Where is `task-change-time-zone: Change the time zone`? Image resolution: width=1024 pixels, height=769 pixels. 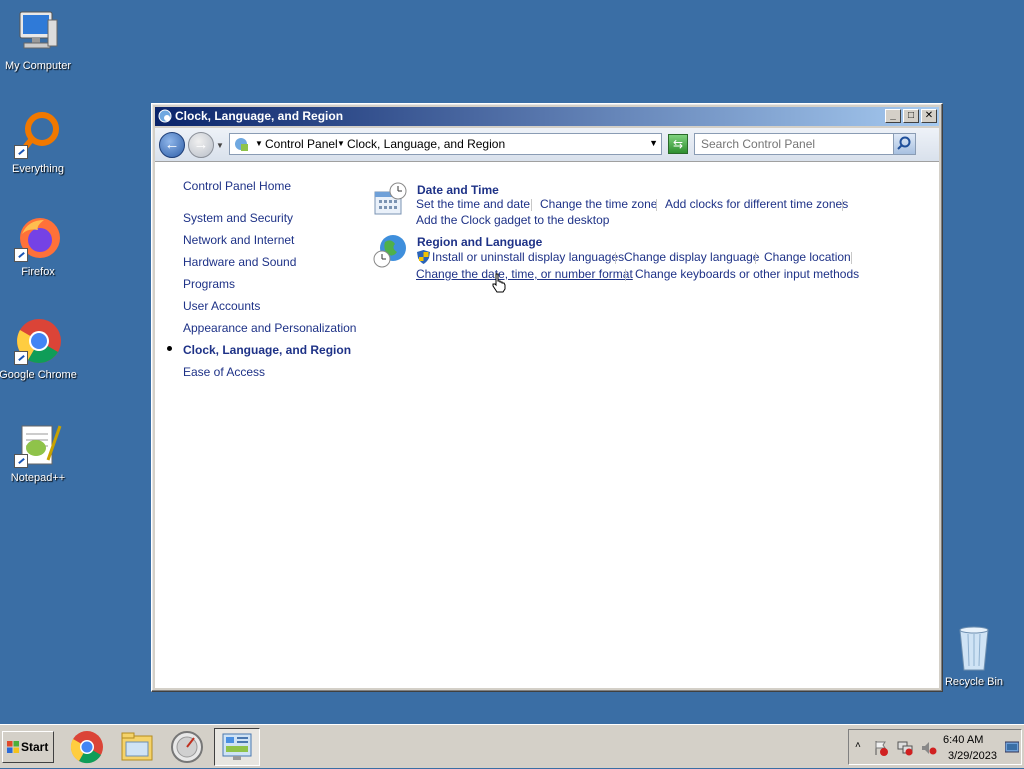 task-change-time-zone: Change the time zone is located at coordinates (598, 204).